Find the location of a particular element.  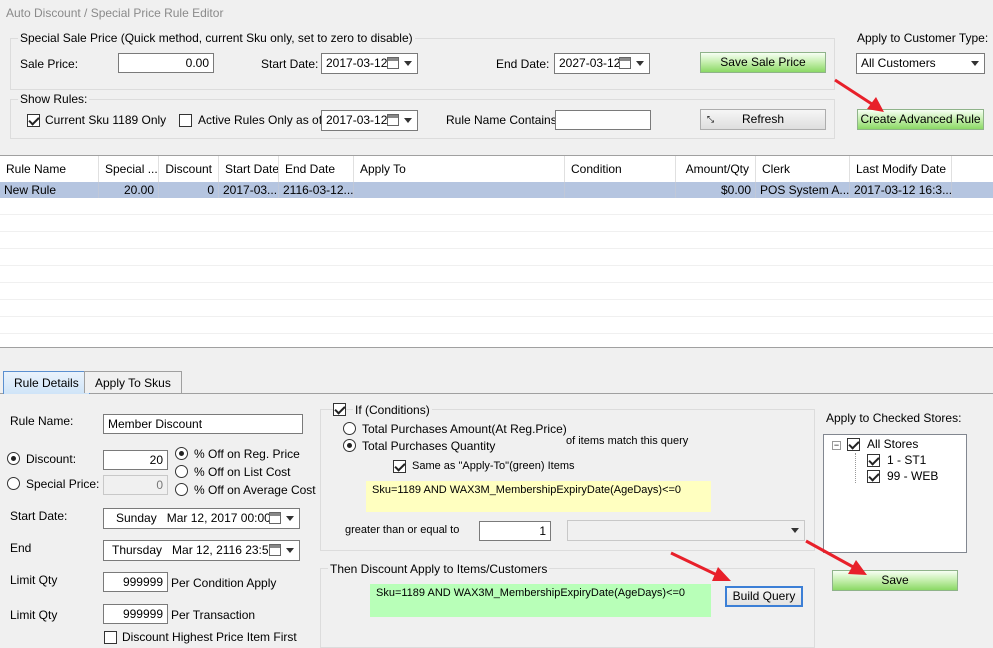

per-condition-label: Per Condition Apply is located at coordinates (224, 583).